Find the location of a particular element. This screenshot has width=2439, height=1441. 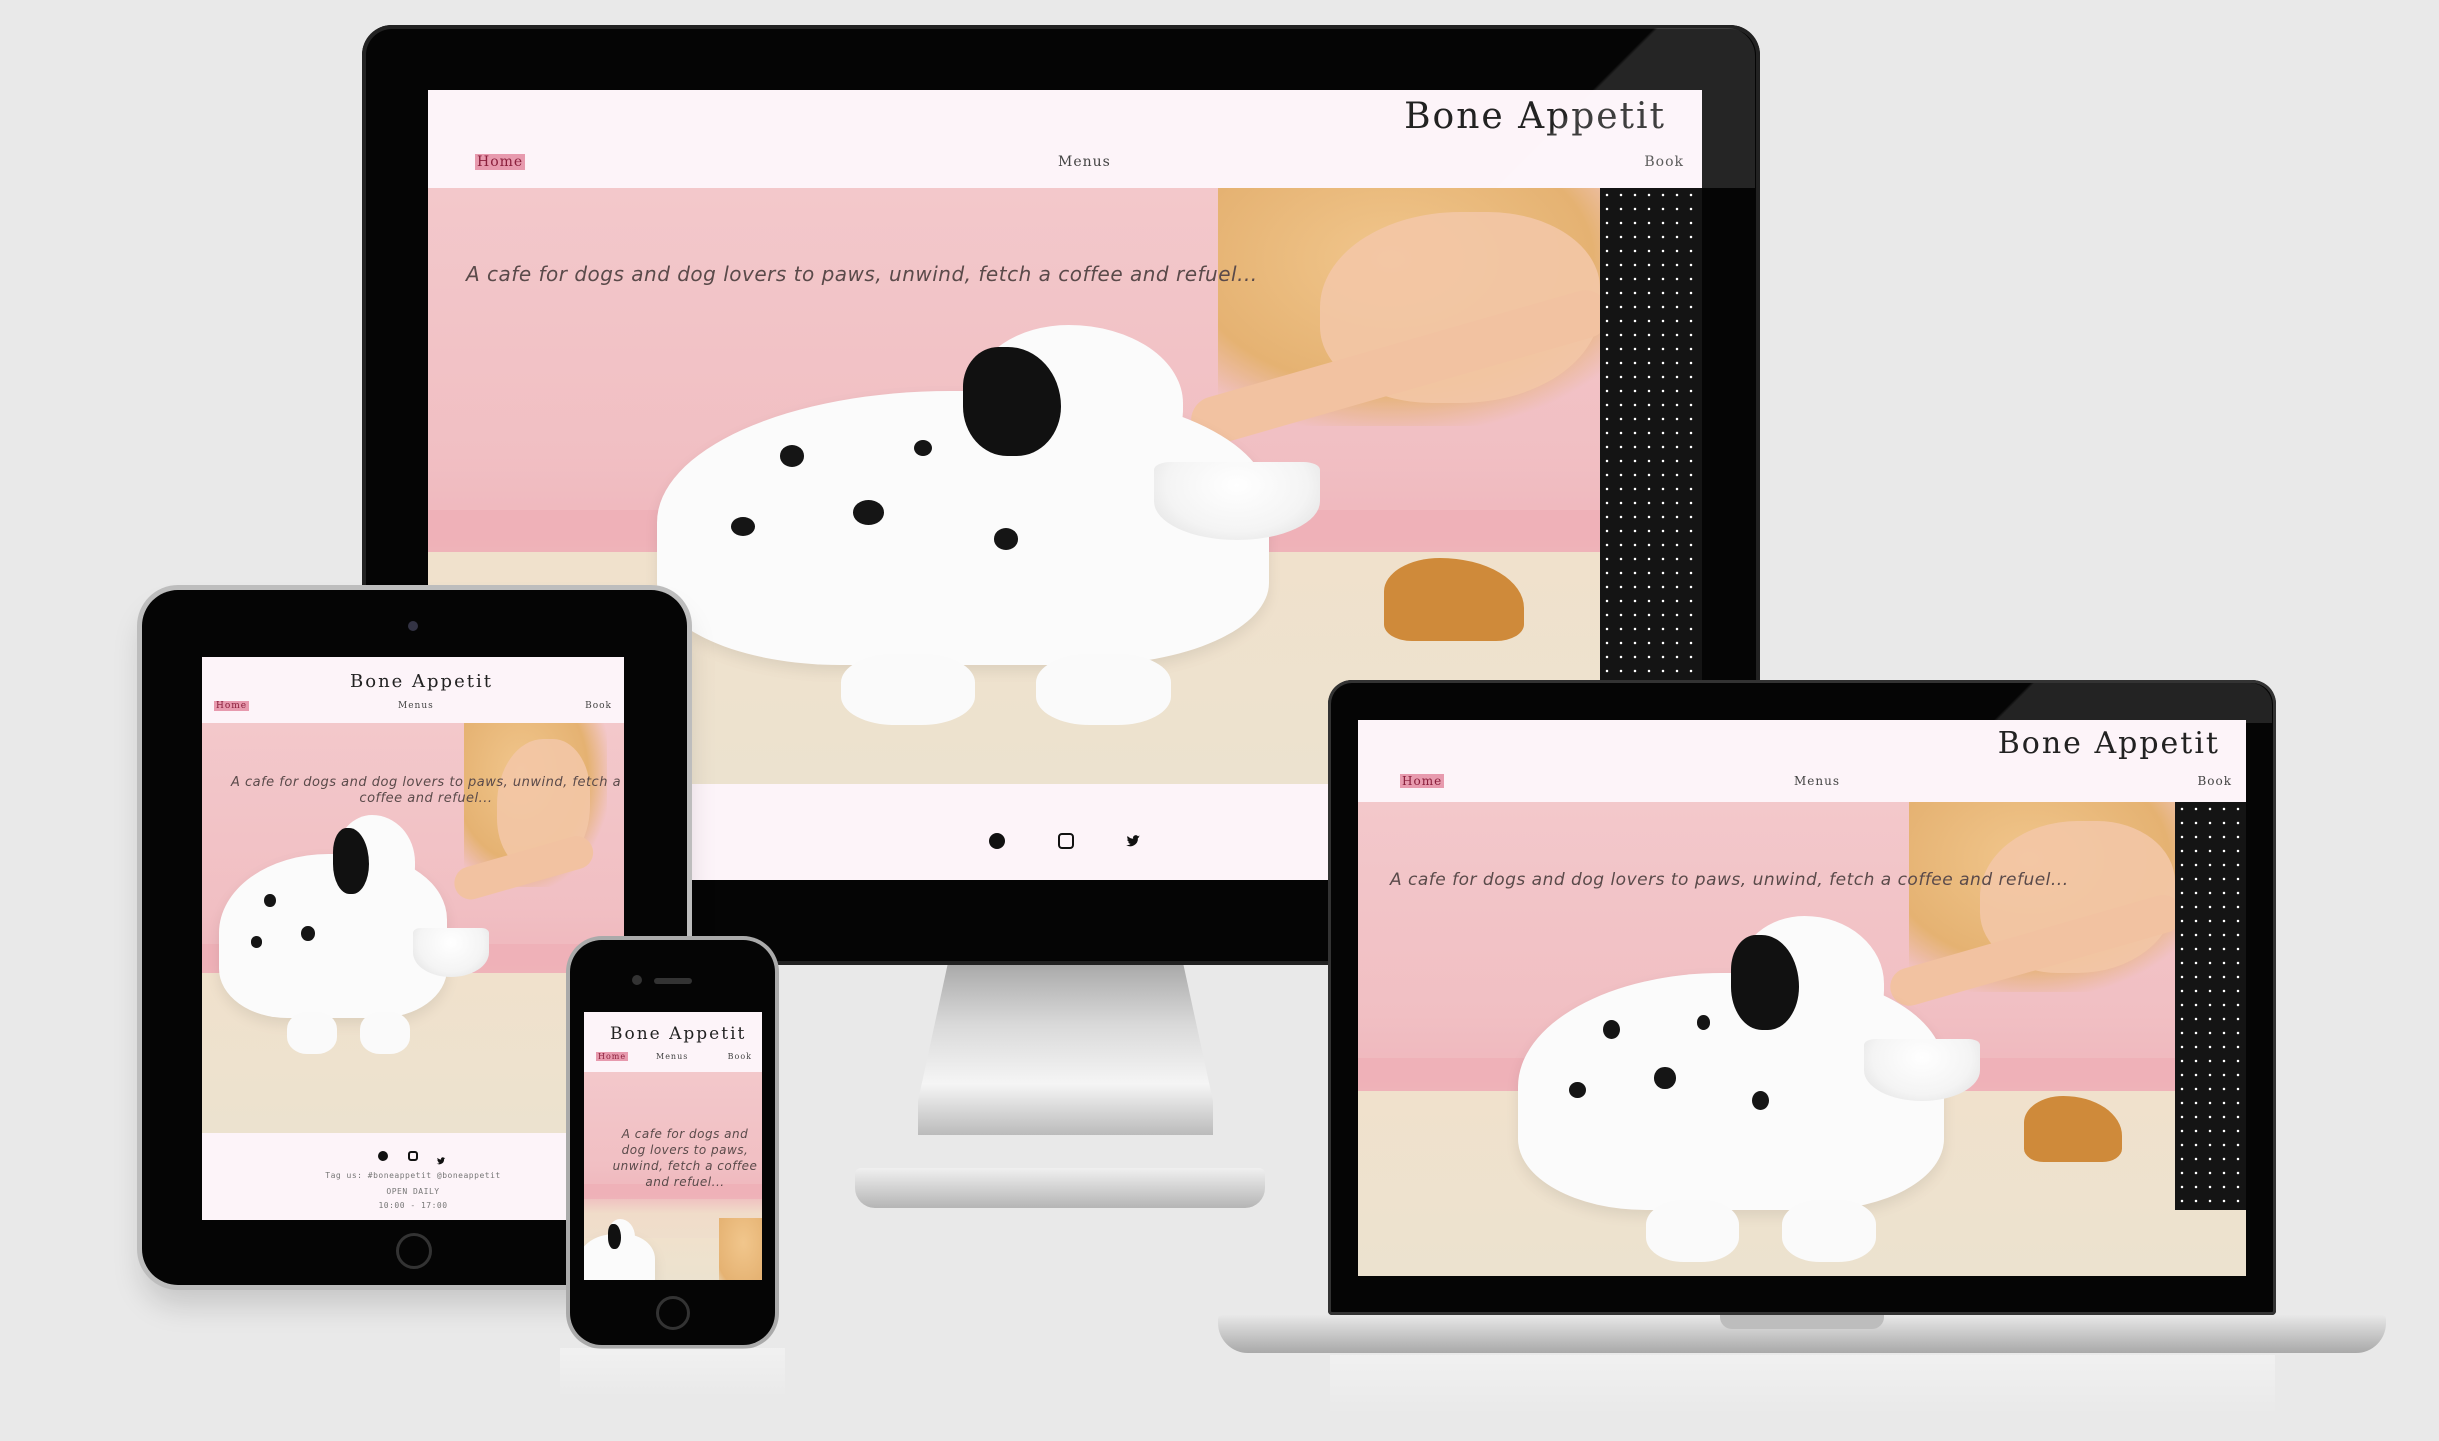

phone-camera is located at coordinates (637, 980).